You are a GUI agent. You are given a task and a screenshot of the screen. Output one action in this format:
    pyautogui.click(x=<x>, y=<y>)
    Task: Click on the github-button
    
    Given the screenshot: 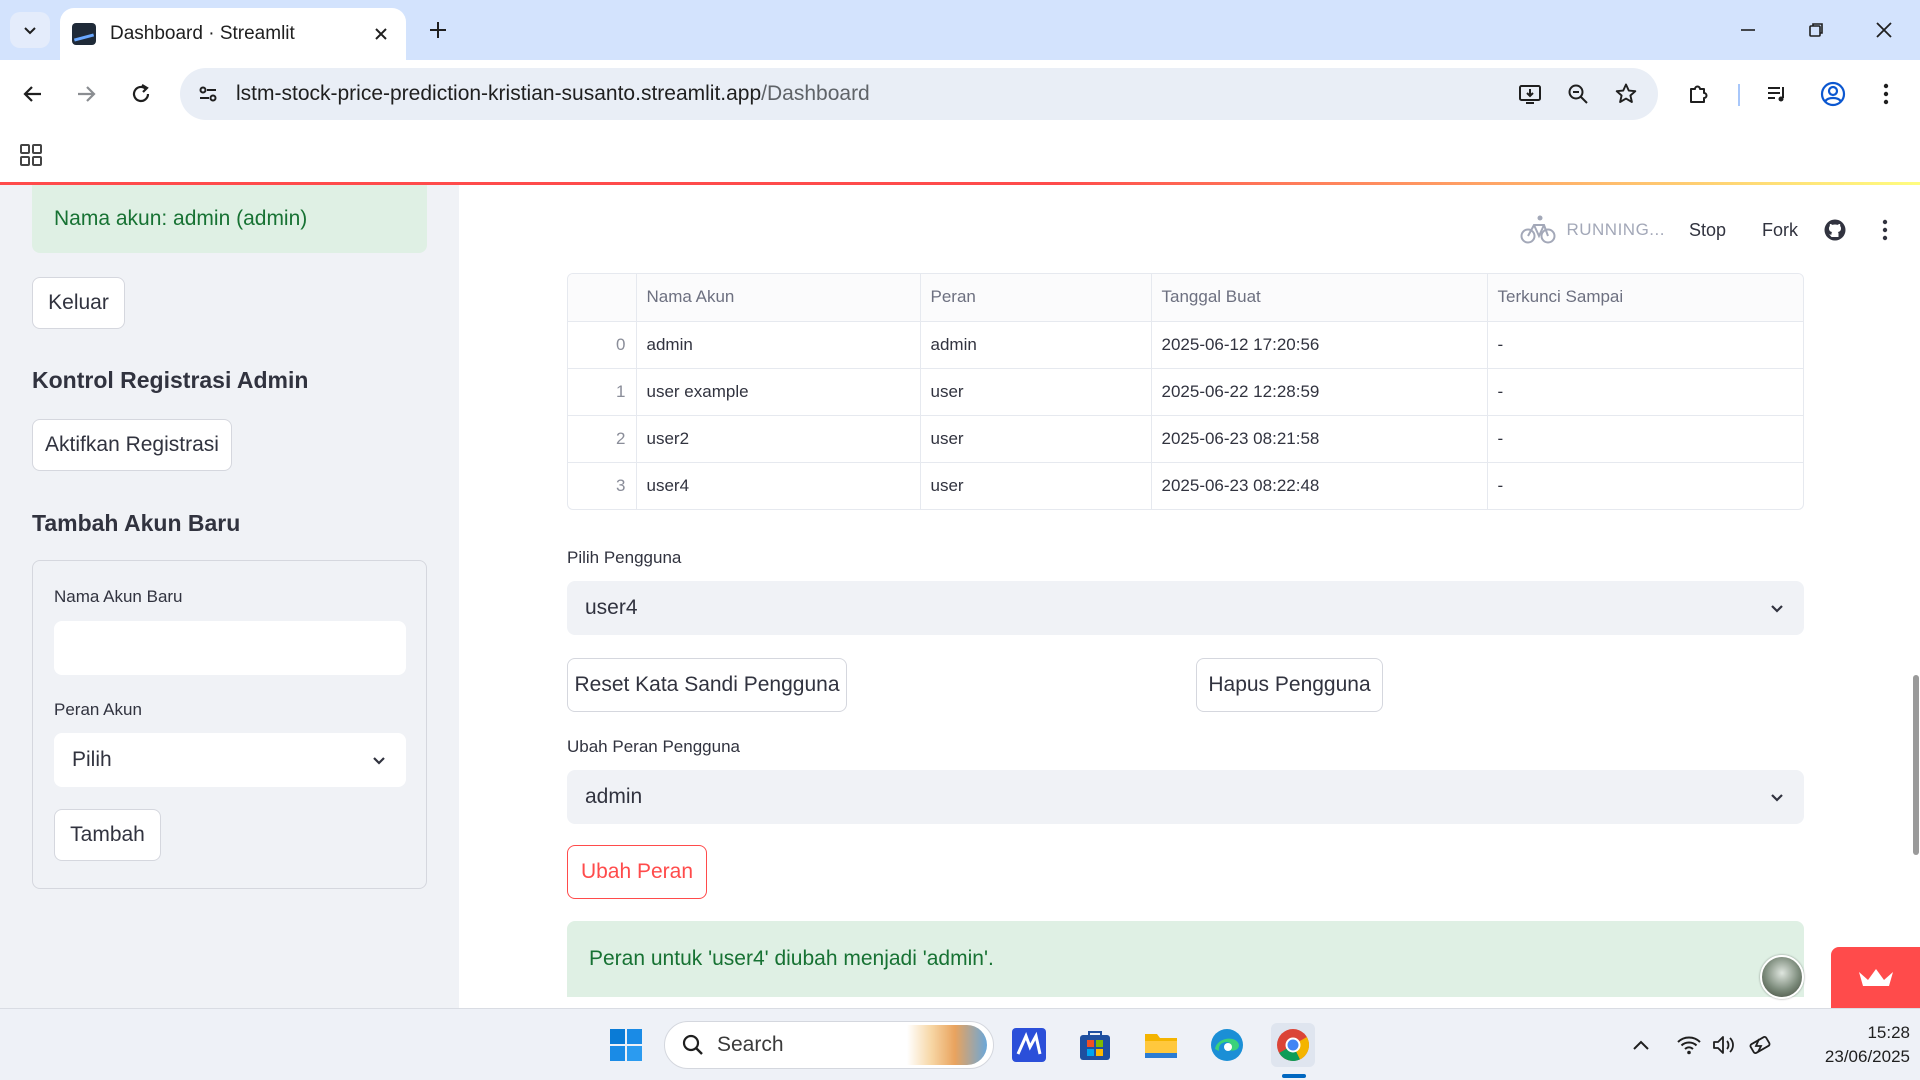 What is the action you would take?
    pyautogui.click(x=1835, y=230)
    